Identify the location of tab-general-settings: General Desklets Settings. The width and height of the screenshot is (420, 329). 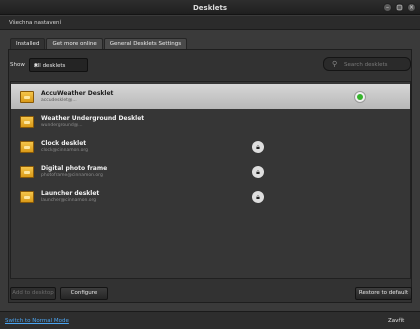
(145, 43).